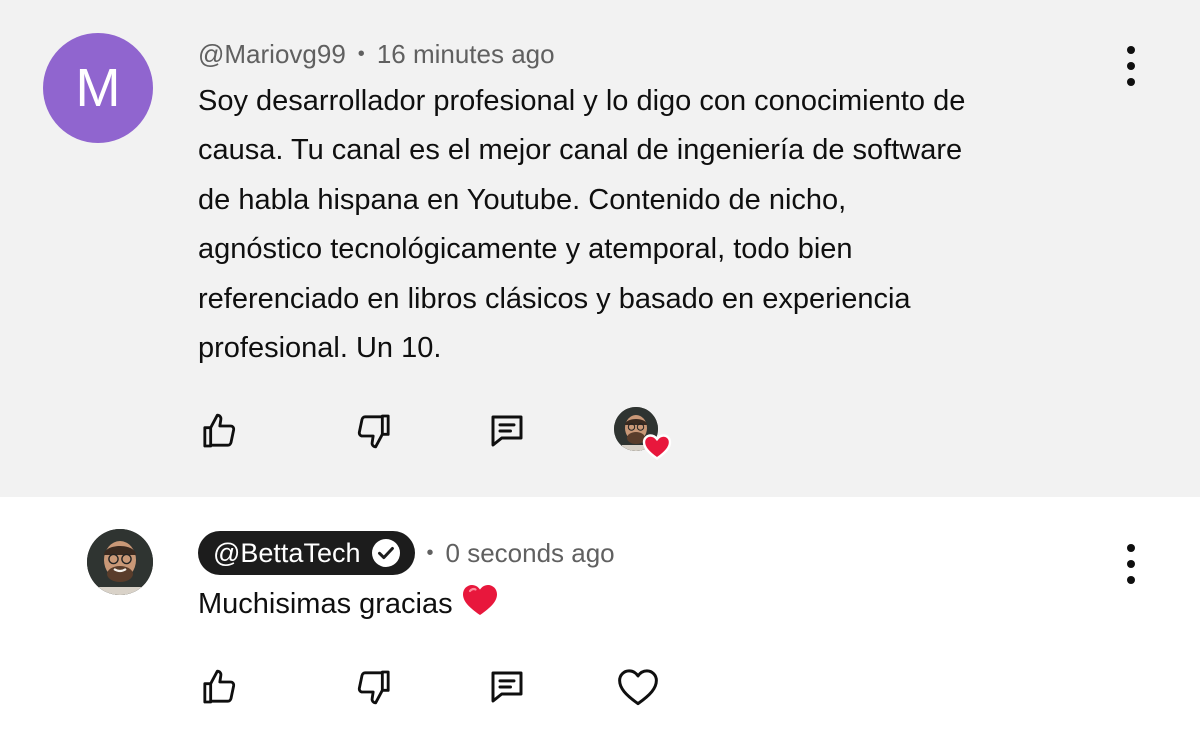  What do you see at coordinates (479, 600) in the screenshot?
I see `red-heart-icon` at bounding box center [479, 600].